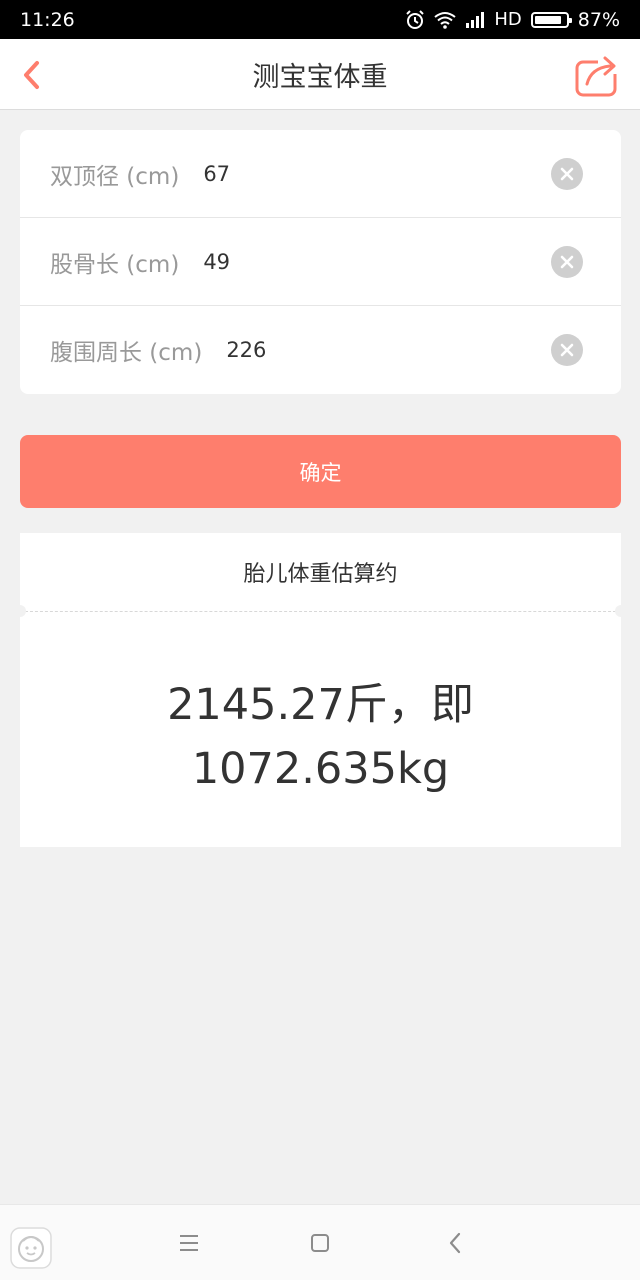 This screenshot has width=640, height=1280. What do you see at coordinates (320, 174) in the screenshot?
I see `bpd-field: 双顶径 (cm) 67` at bounding box center [320, 174].